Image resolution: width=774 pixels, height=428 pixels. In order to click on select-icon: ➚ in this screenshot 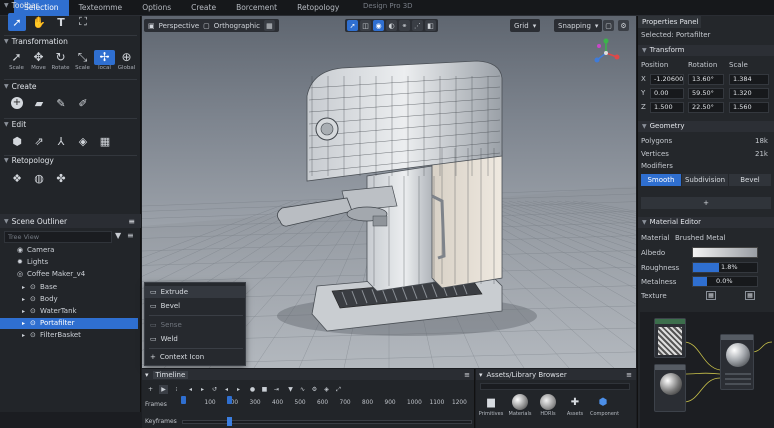, I will do `click(352, 25)`.